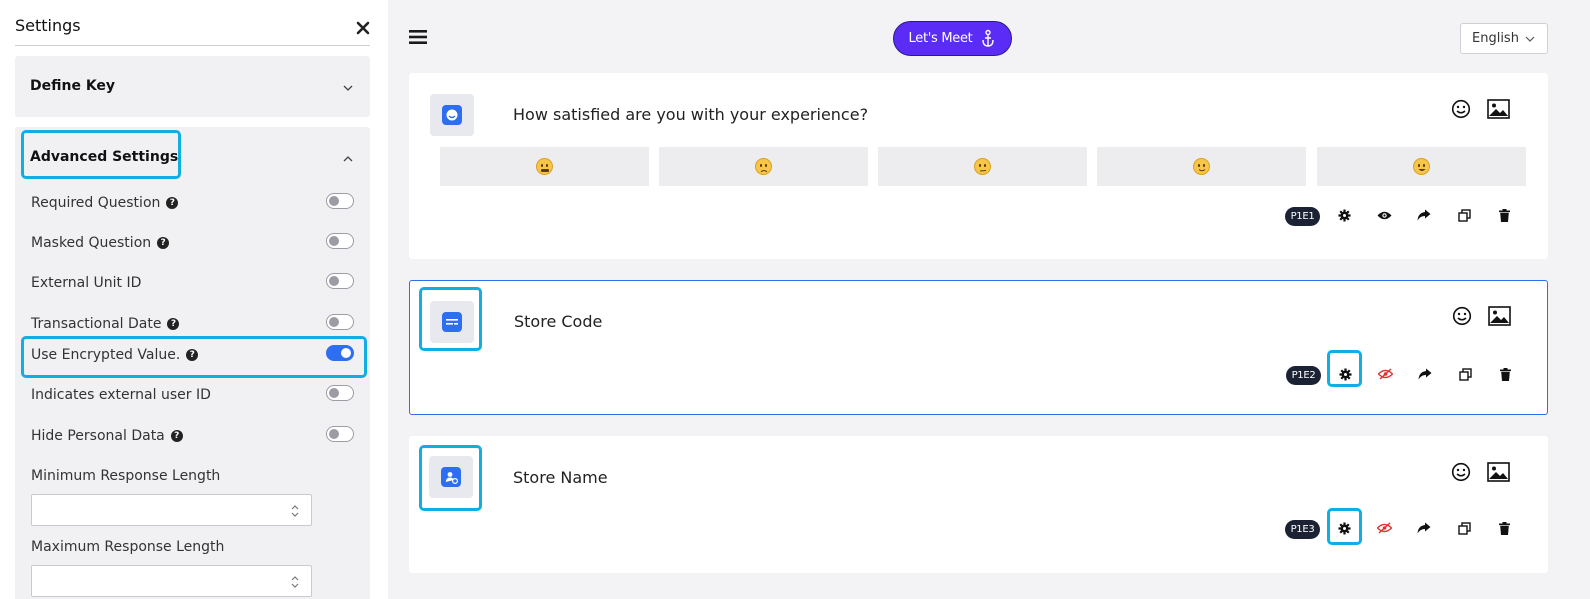 The image size is (1590, 599). I want to click on question-id-badge: P1E1, so click(1302, 216).